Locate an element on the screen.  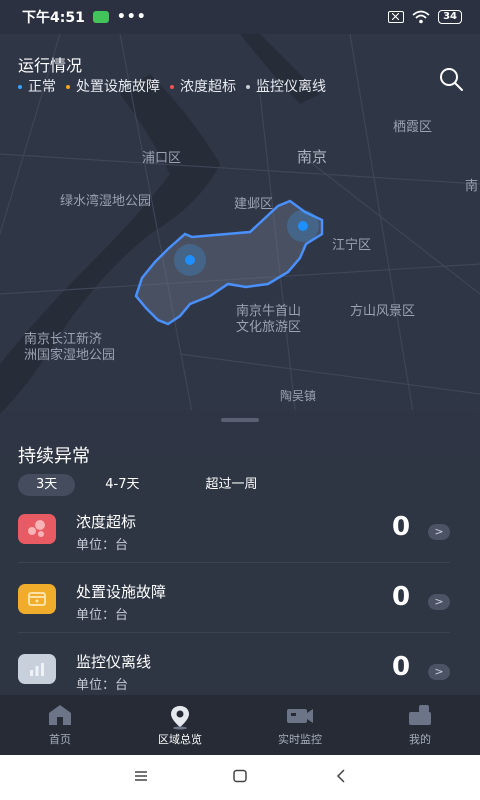
legend-item-facility-fault: 处置设施故障 is located at coordinates (113, 86).